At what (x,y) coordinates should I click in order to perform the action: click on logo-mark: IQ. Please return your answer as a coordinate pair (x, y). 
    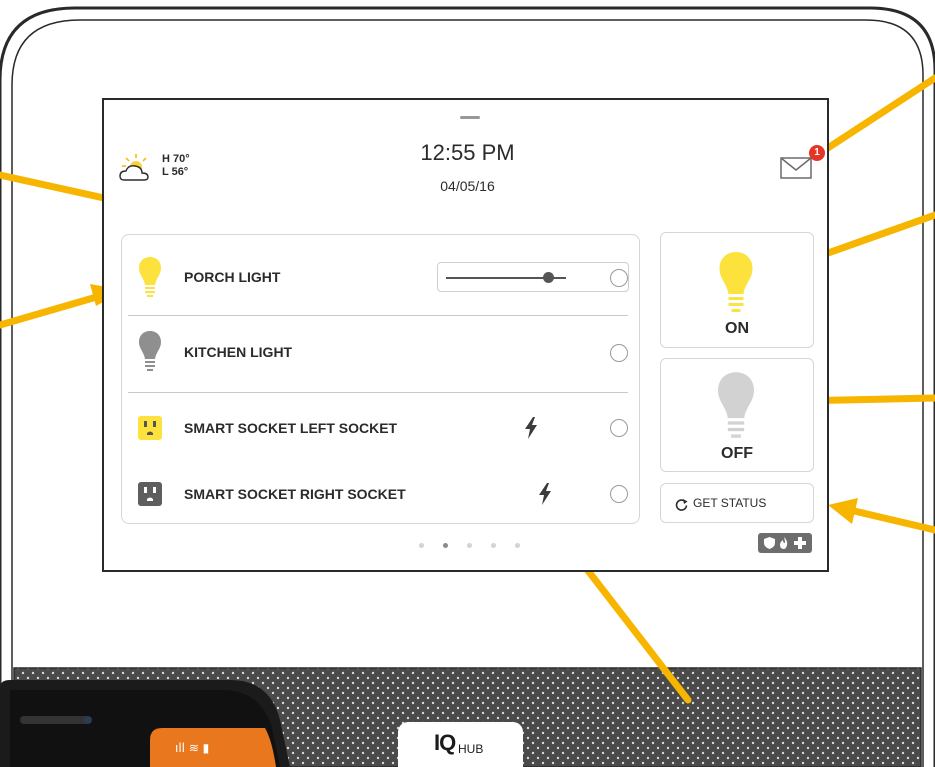
    Looking at the image, I should click on (445, 742).